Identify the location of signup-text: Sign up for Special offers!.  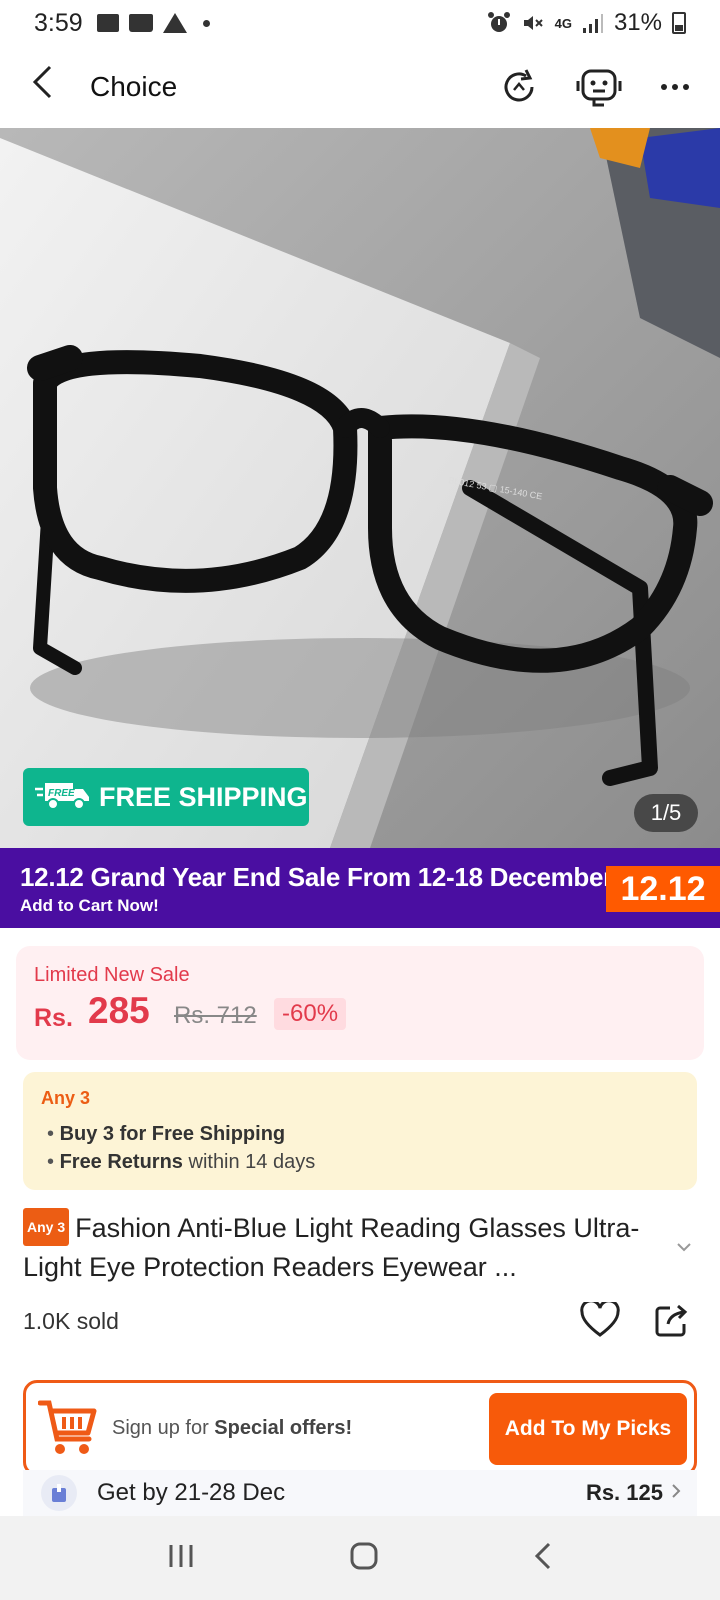
(232, 1428).